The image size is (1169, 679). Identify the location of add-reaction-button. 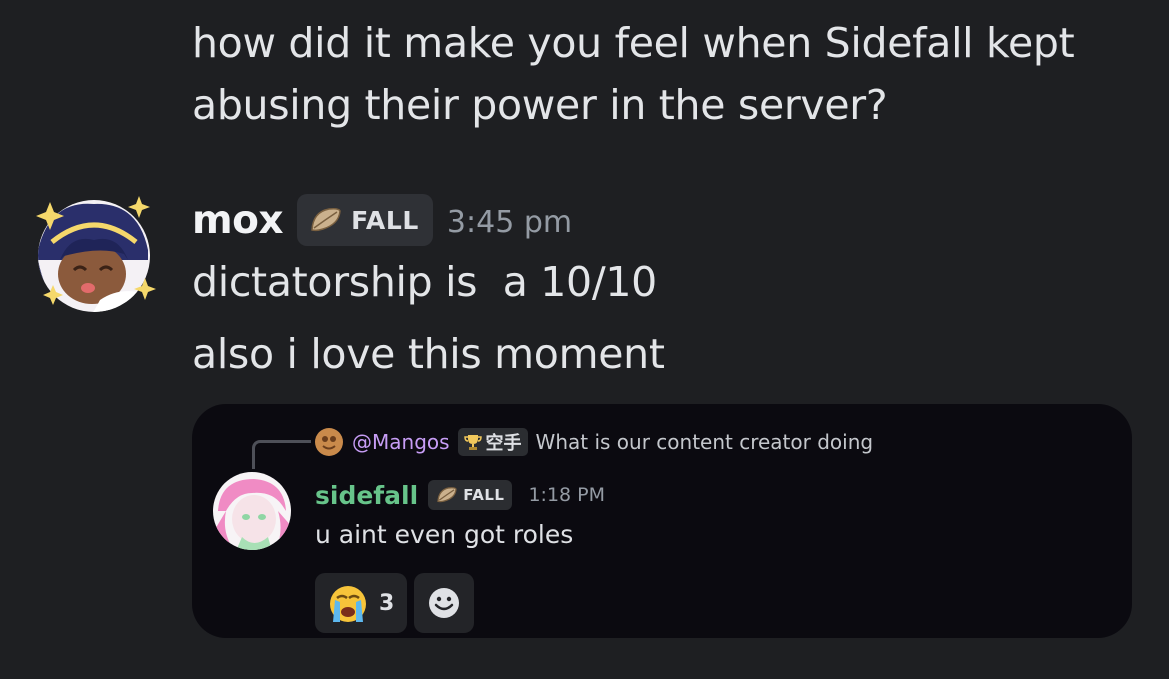
(444, 603).